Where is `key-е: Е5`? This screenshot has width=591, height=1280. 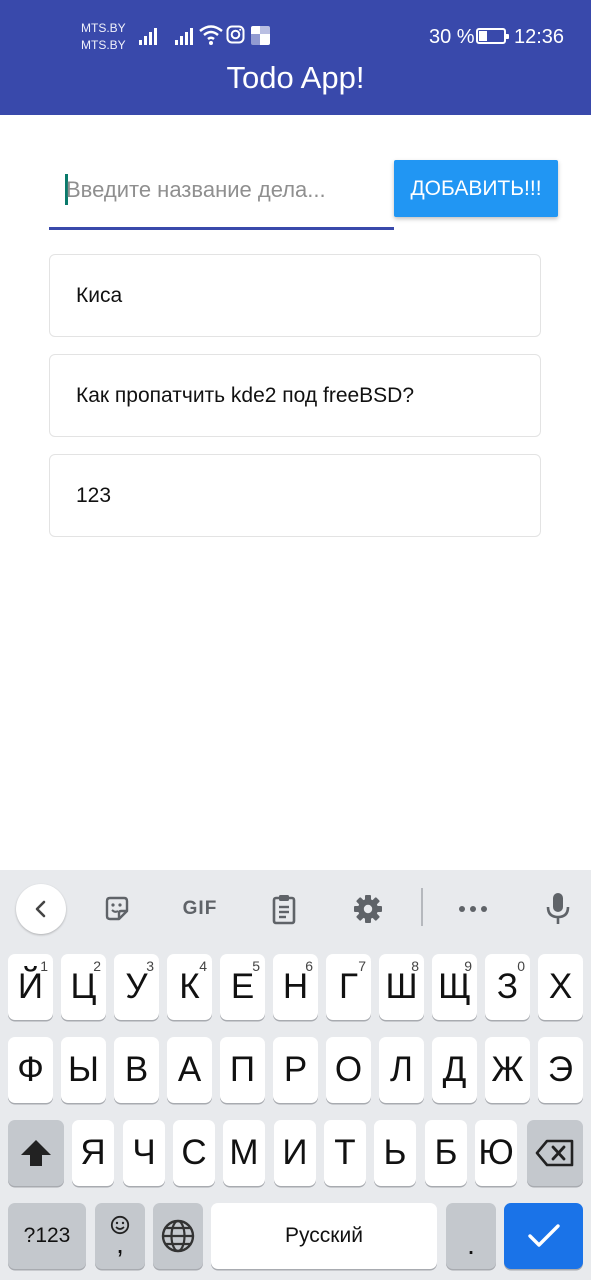
key-е: Е5 is located at coordinates (242, 987).